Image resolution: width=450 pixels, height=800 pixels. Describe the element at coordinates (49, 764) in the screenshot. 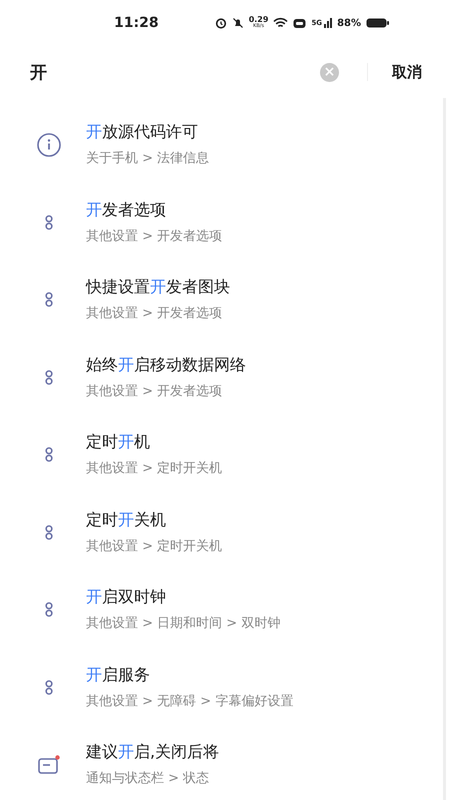

I see `message-card-icon` at that location.